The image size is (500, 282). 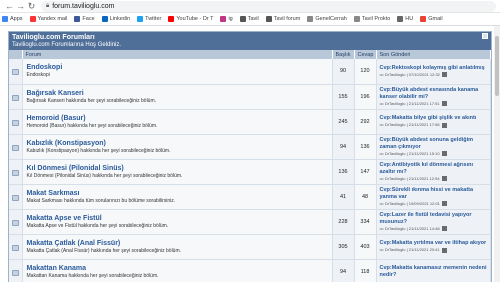 I want to click on post-count: 48, so click(x=365, y=197).